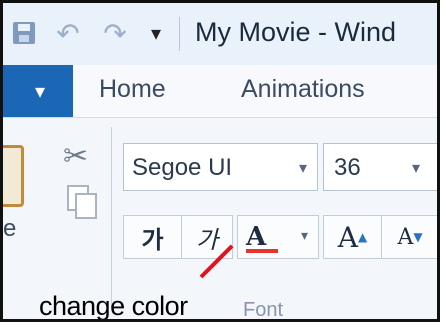 The image size is (446, 327). I want to click on font-color-label: A, so click(256, 237).